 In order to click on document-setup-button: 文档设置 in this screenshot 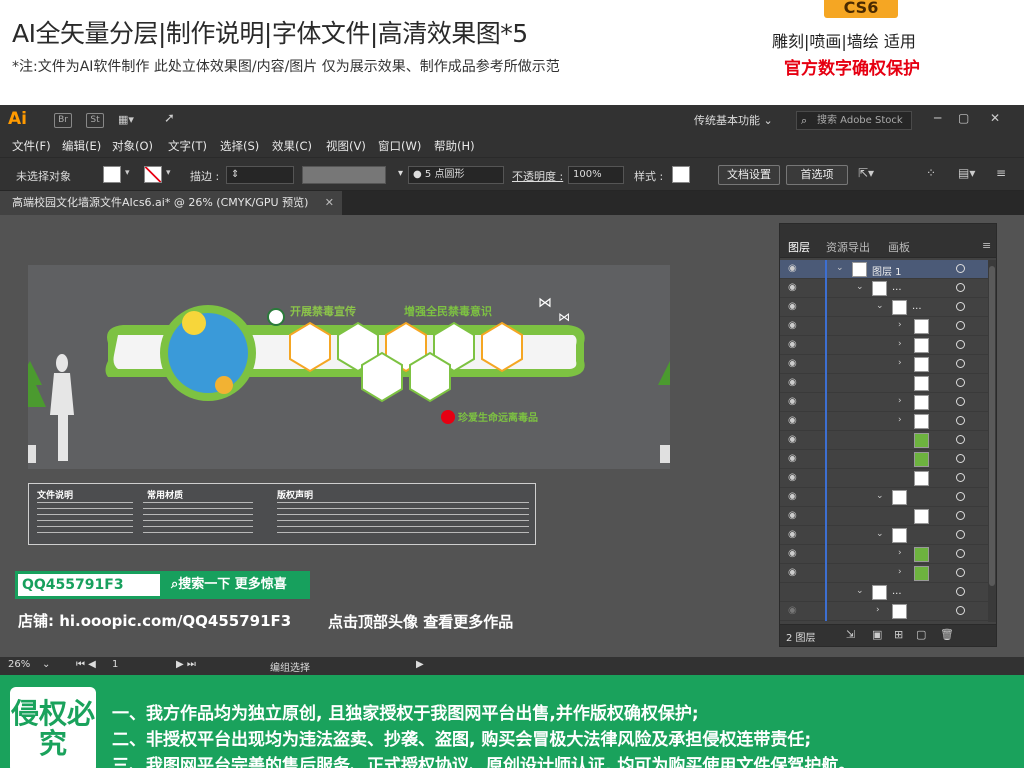, I will do `click(749, 175)`.